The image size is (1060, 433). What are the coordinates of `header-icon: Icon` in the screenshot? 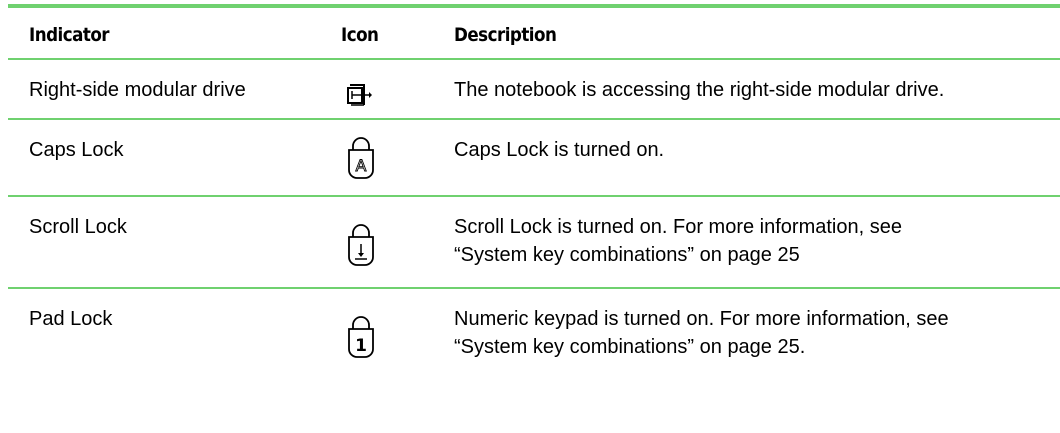 It's located at (360, 35).